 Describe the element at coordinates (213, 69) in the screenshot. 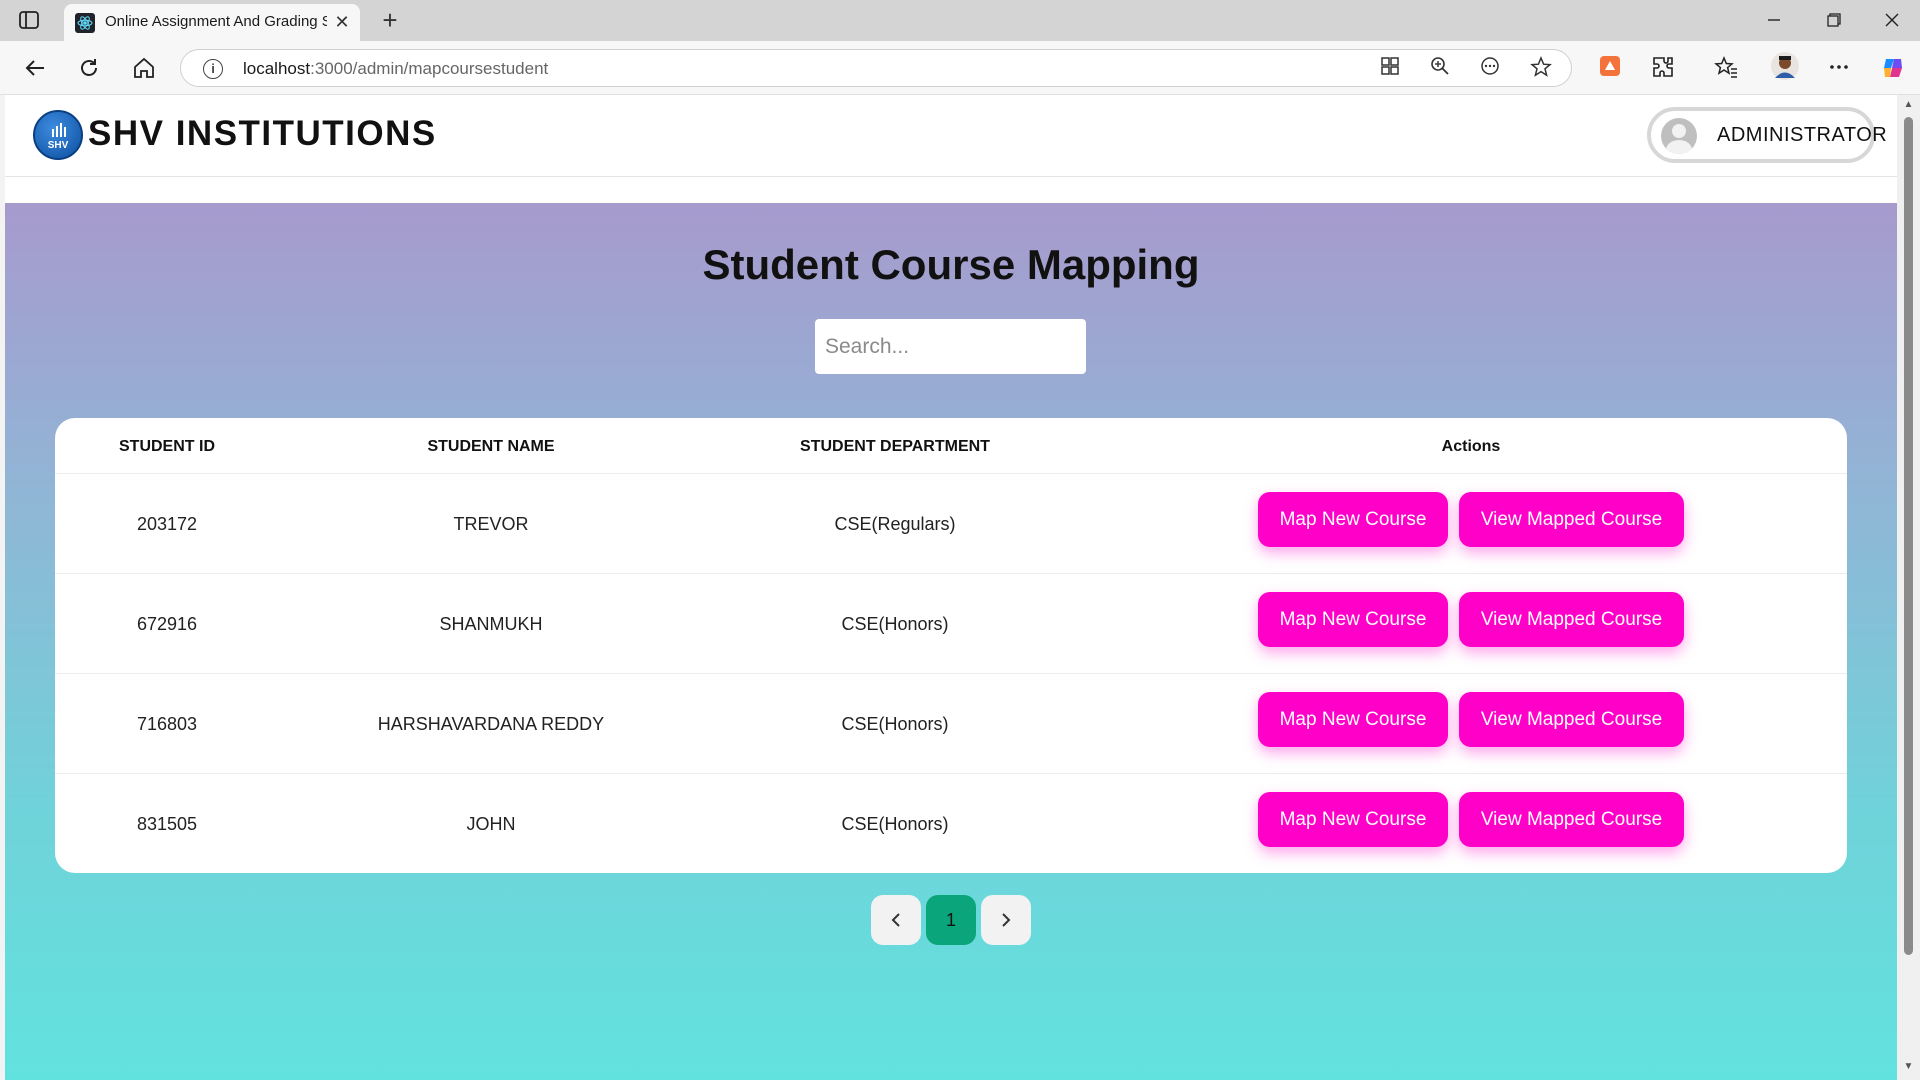

I see `info-icon: i` at that location.